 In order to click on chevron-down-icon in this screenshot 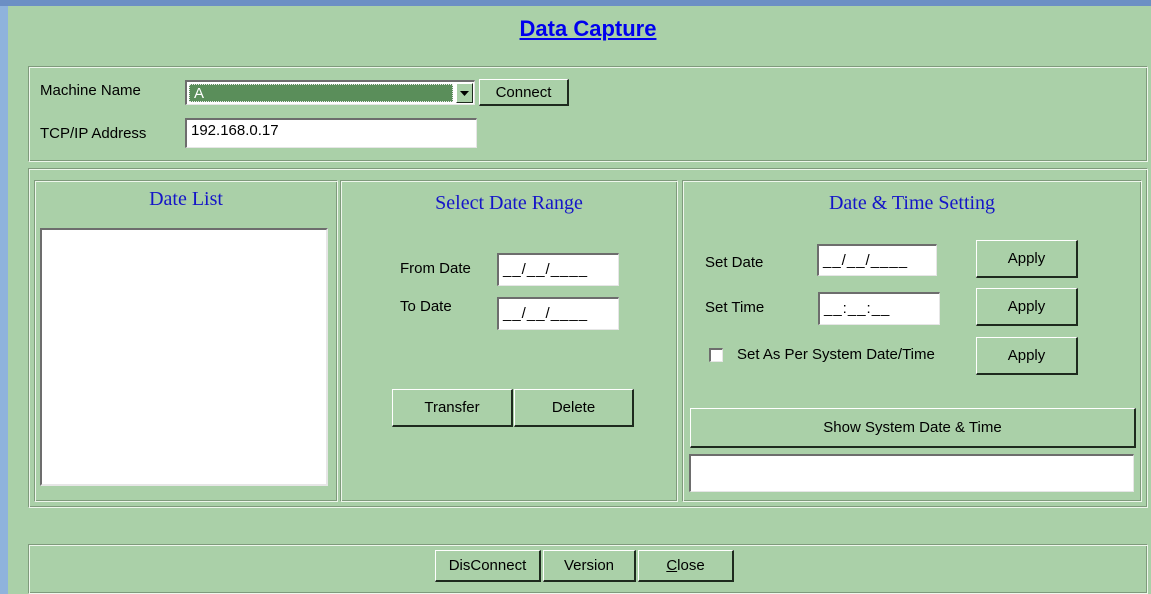, I will do `click(464, 93)`.